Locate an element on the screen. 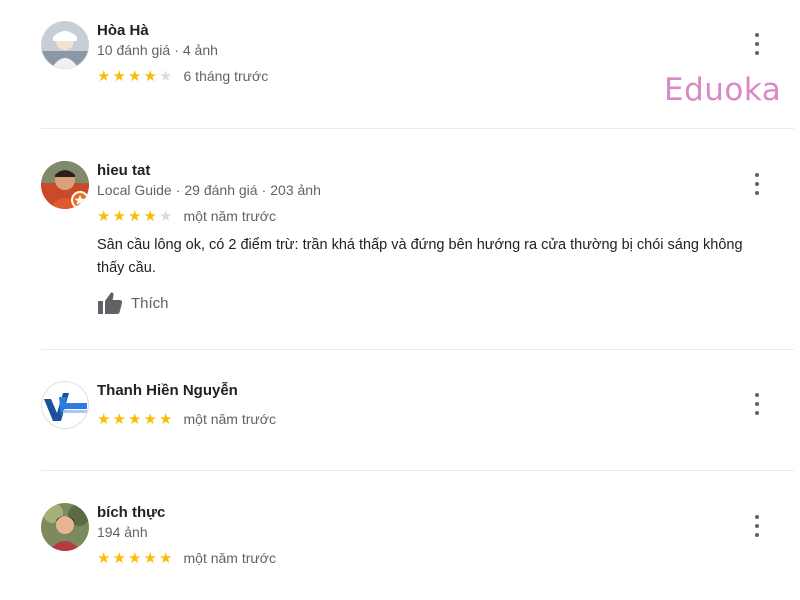 The height and width of the screenshot is (600, 800). reviewer-meta: 194 ảnh is located at coordinates (122, 532).